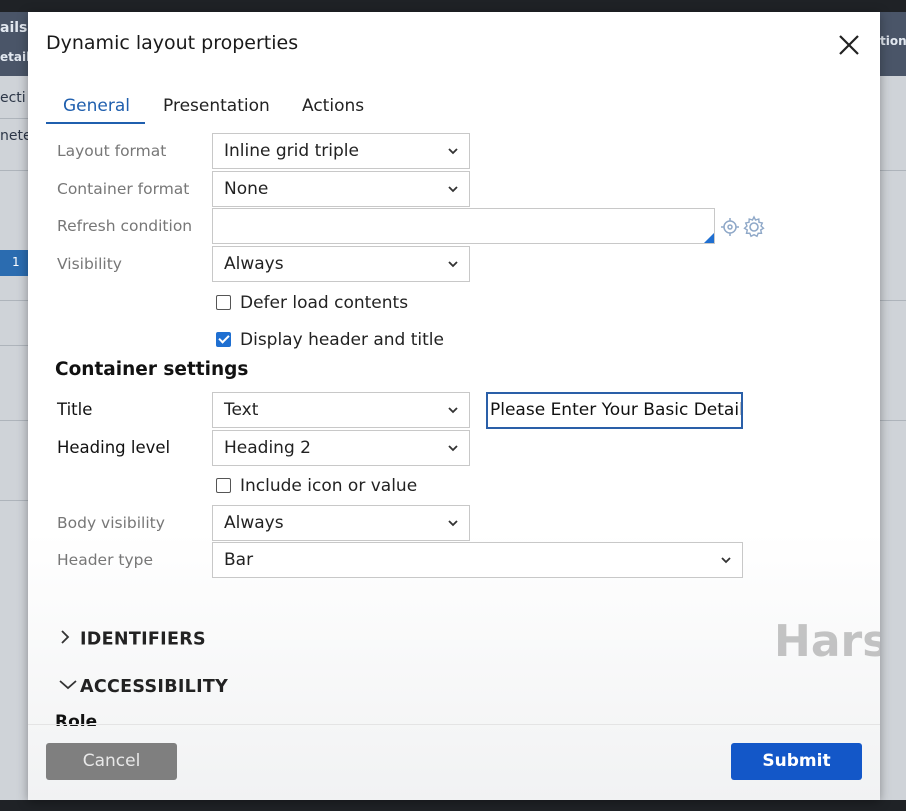 The image size is (906, 811). Describe the element at coordinates (291, 151) in the screenshot. I see `layout-format-value: Inline grid triple` at that location.